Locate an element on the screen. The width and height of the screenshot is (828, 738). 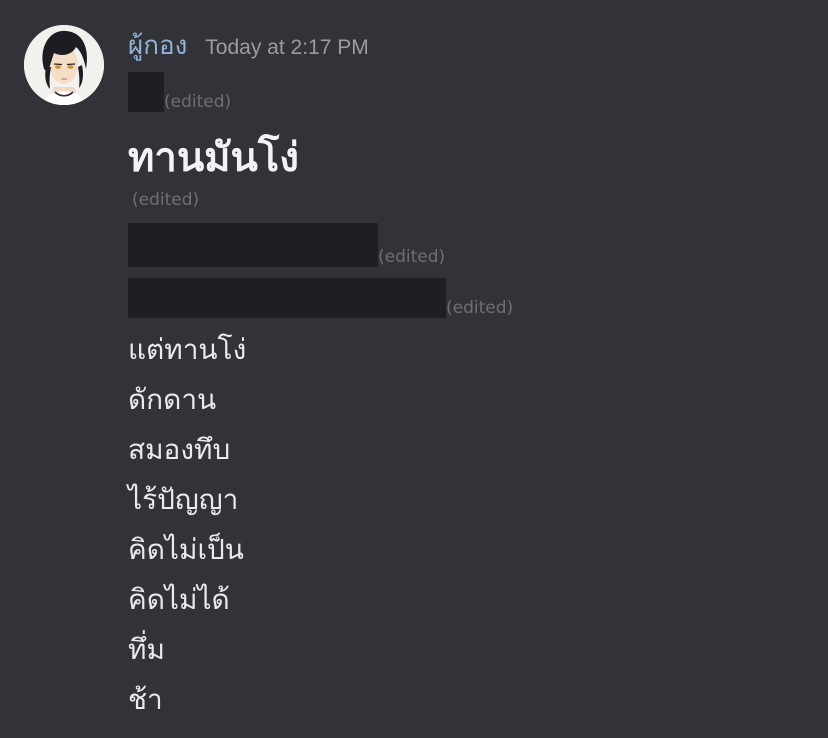
message-line: ทึ่ม is located at coordinates (146, 649).